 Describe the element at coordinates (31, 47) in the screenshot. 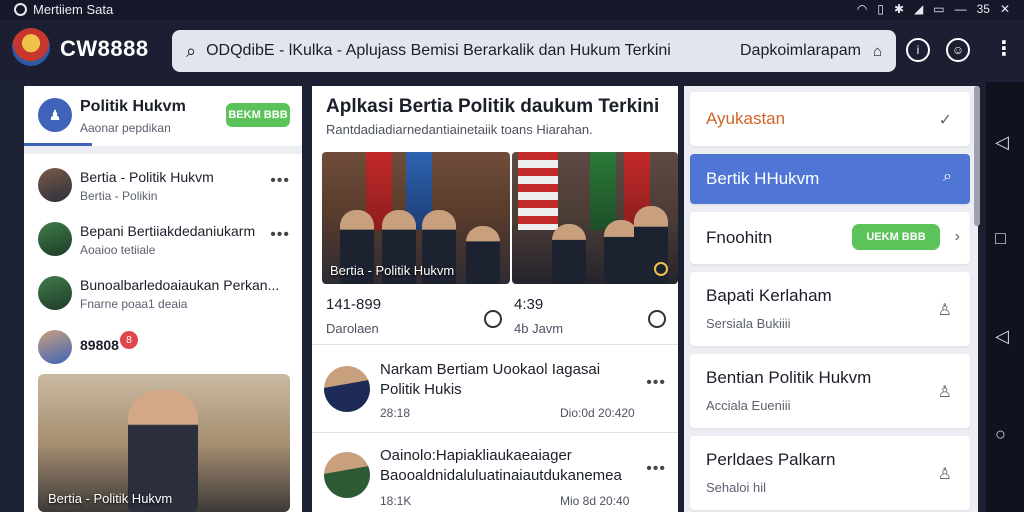

I see `brand-logo-icon` at that location.